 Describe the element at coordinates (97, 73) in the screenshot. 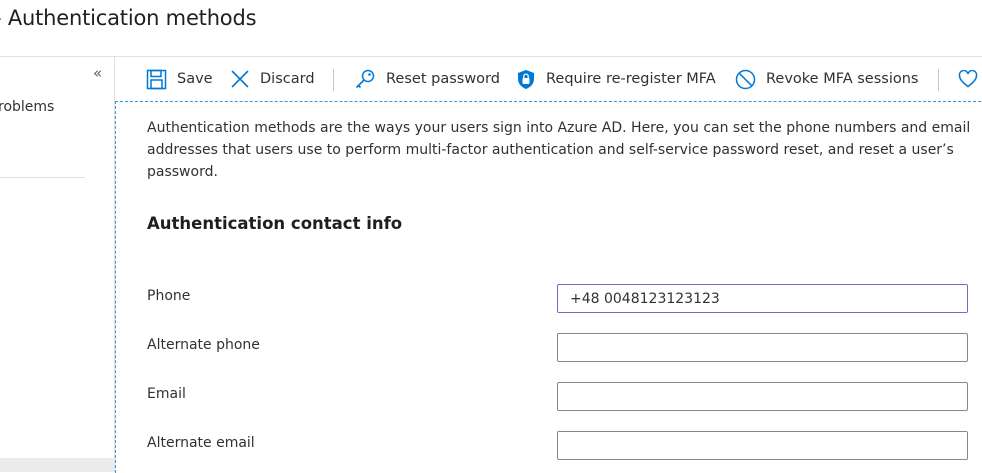

I see `collapse-nav-button: «` at that location.